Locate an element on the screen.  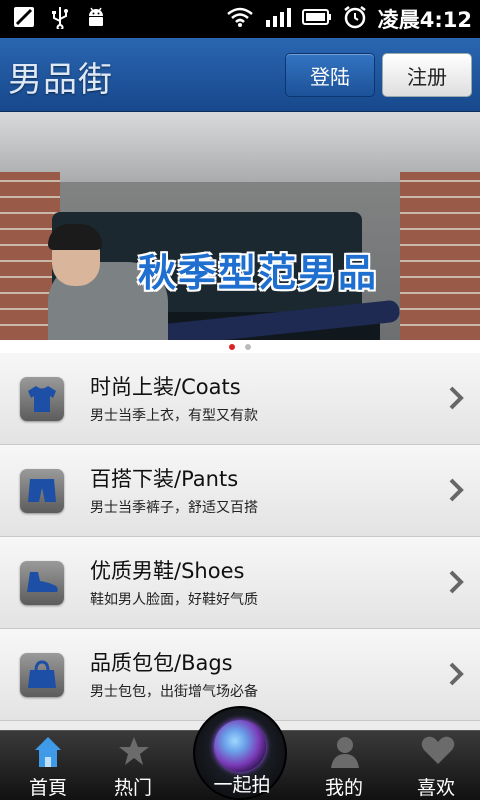
status-bar: 凌晨4:12 is located at coordinates (240, 19).